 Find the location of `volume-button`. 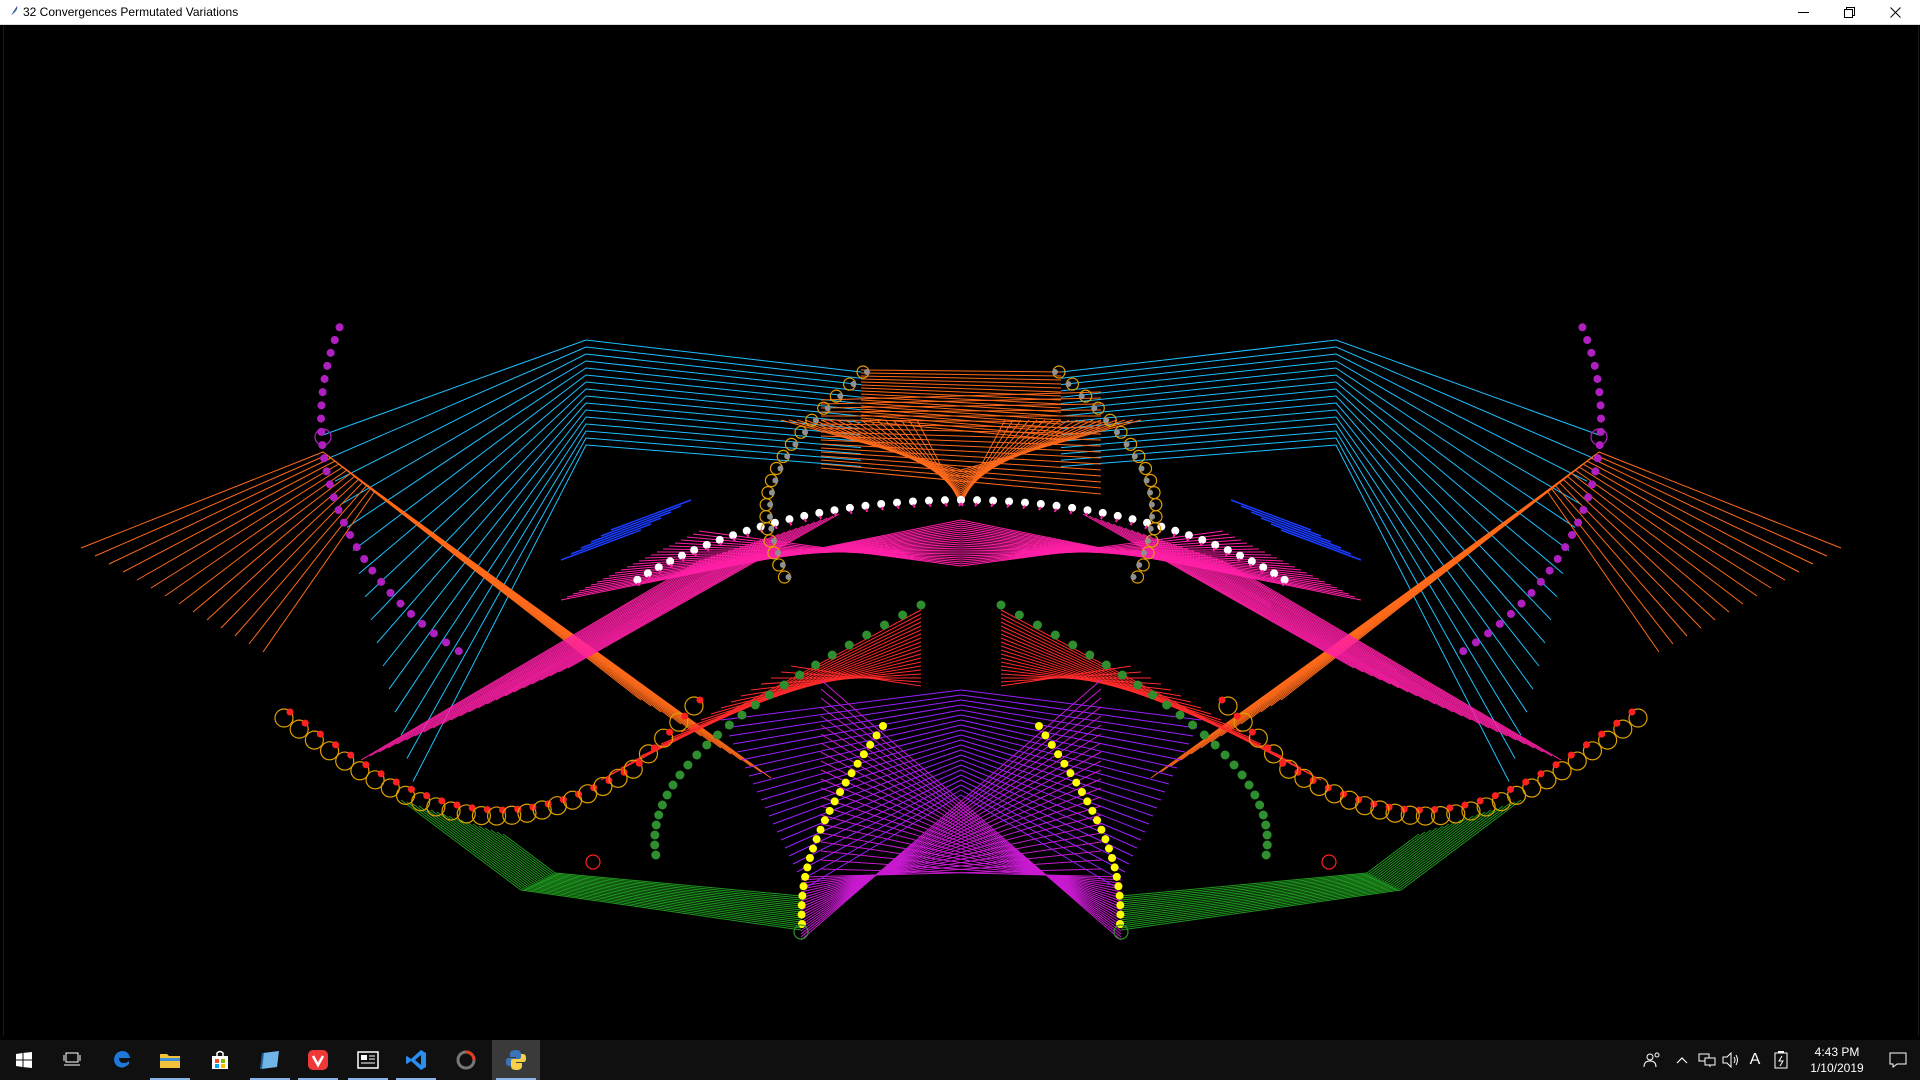

volume-button is located at coordinates (1731, 1060).